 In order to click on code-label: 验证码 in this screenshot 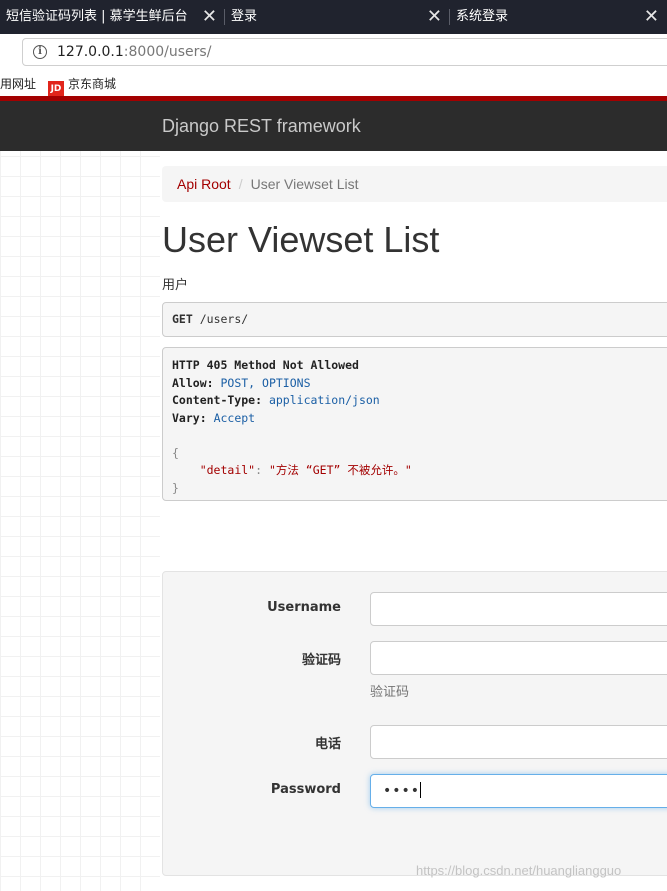, I will do `click(321, 660)`.